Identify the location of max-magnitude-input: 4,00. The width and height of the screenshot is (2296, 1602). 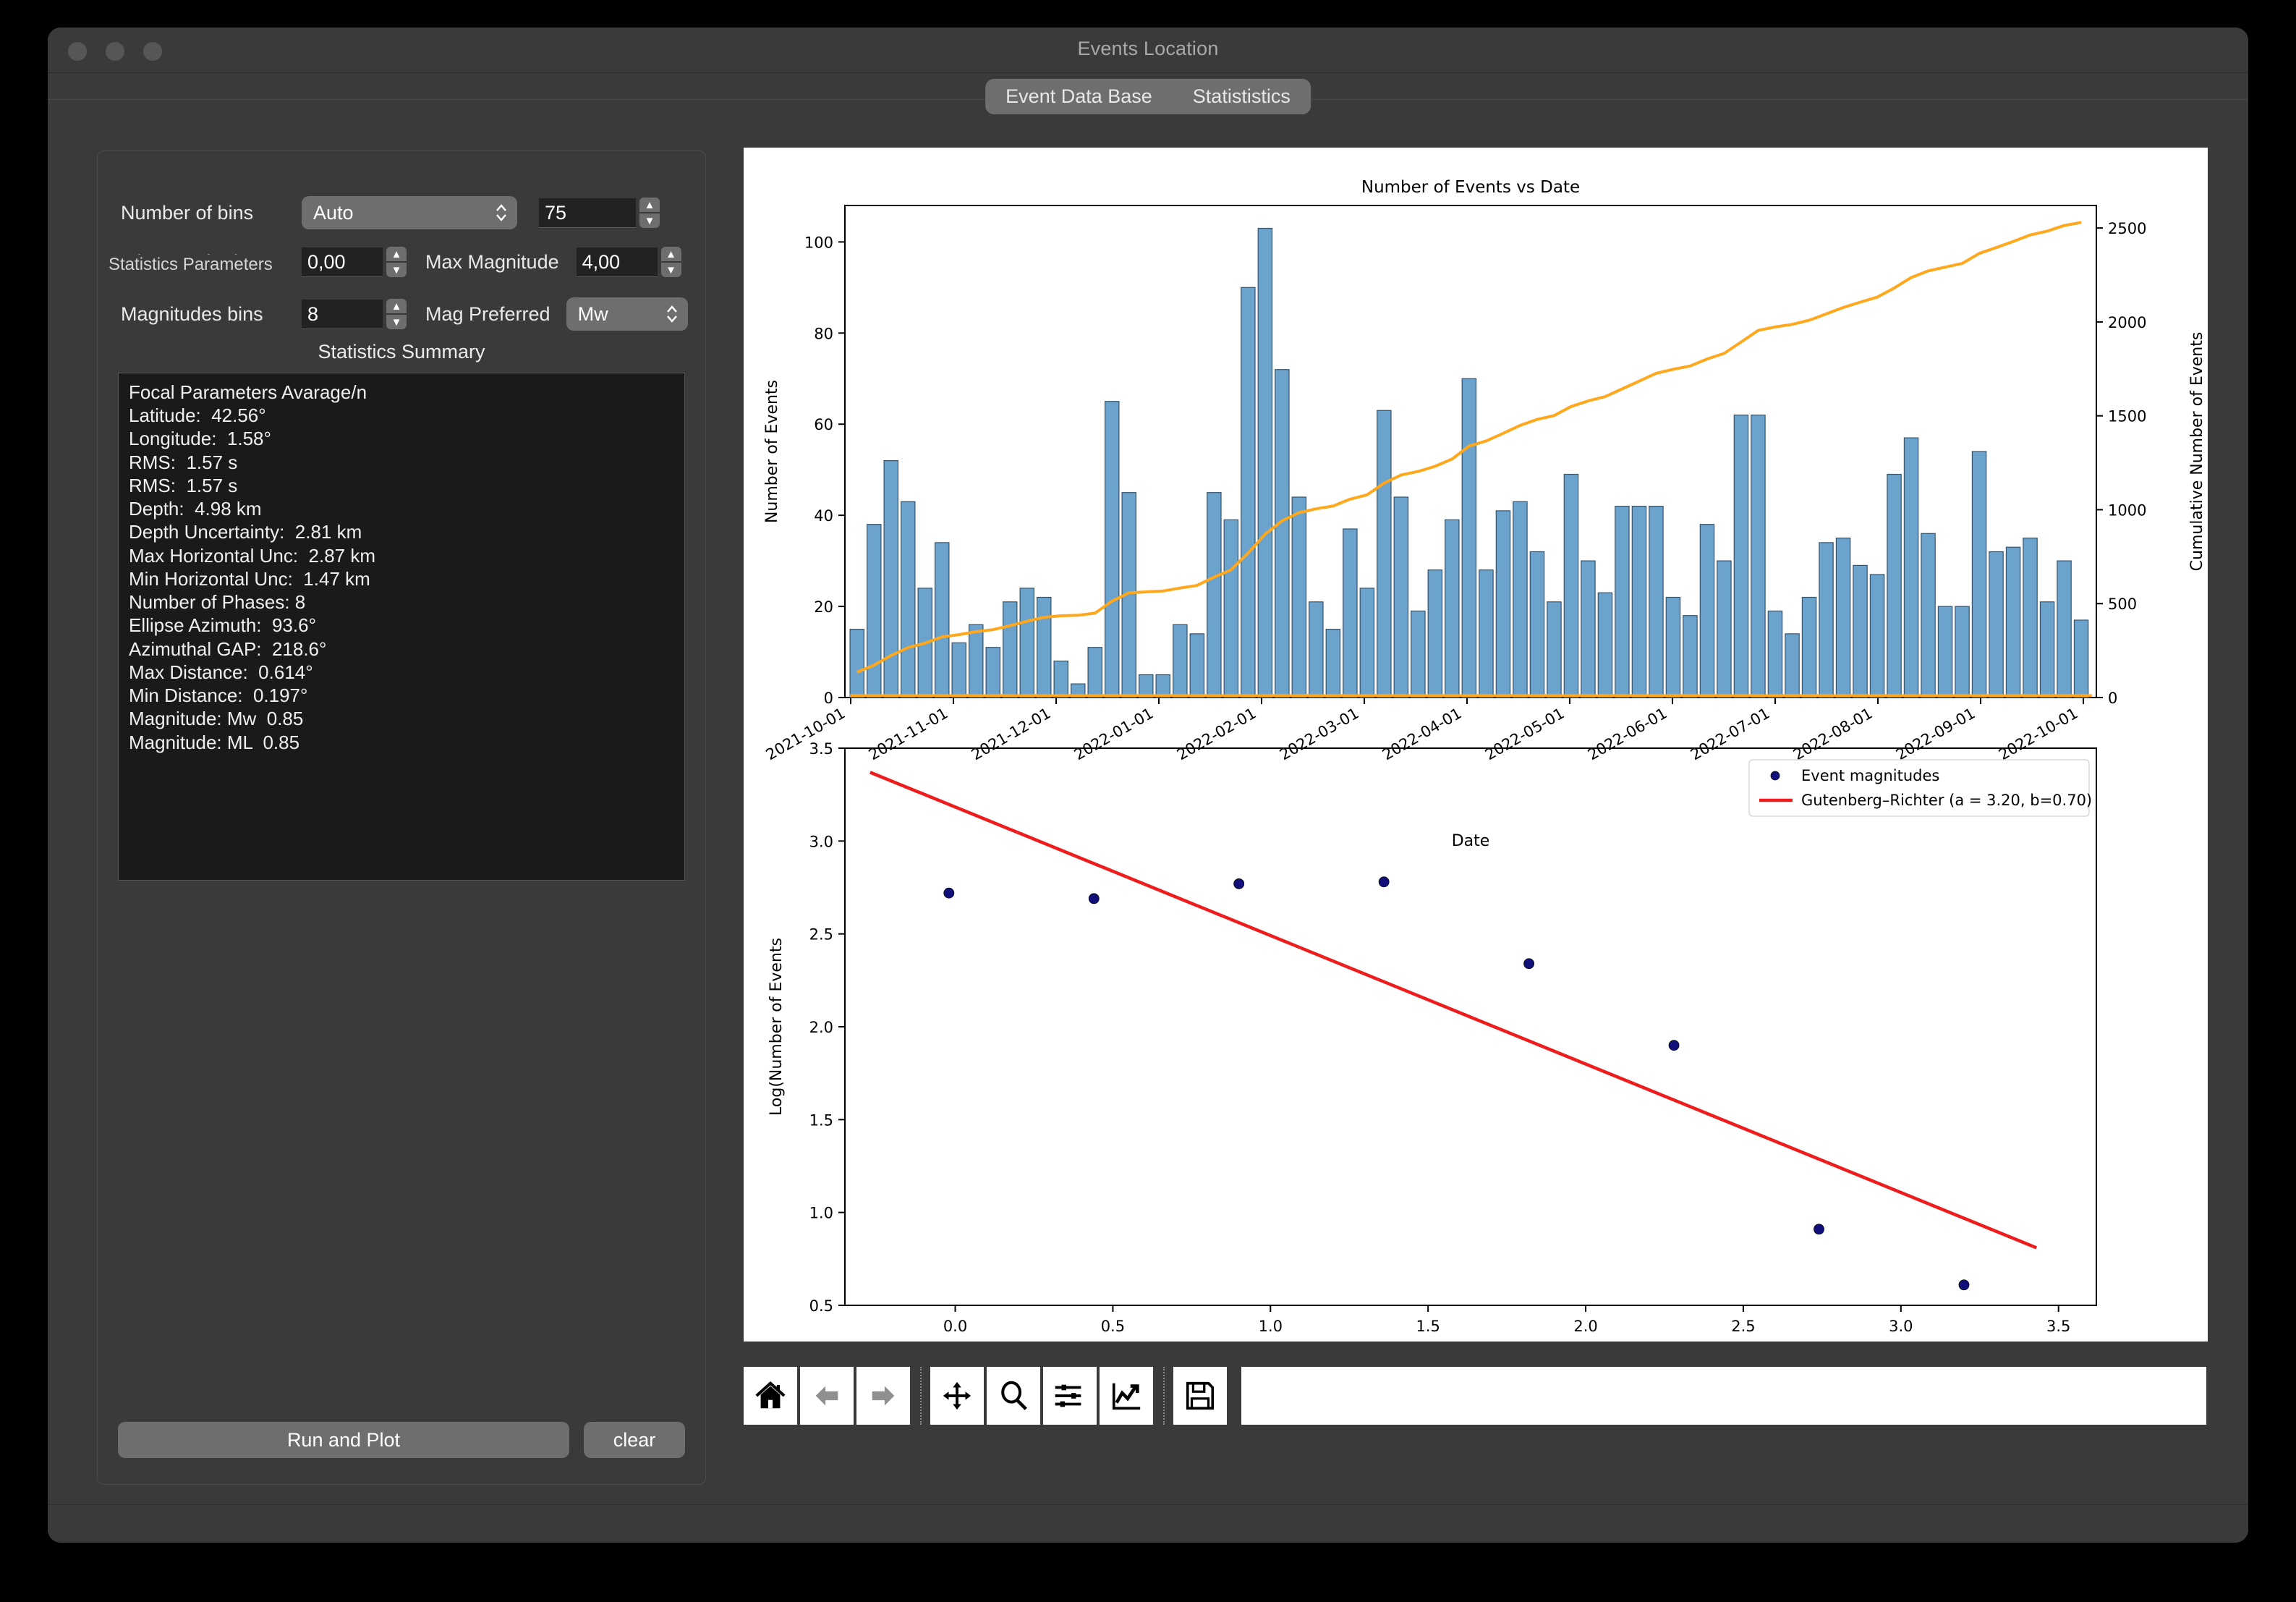
(617, 262).